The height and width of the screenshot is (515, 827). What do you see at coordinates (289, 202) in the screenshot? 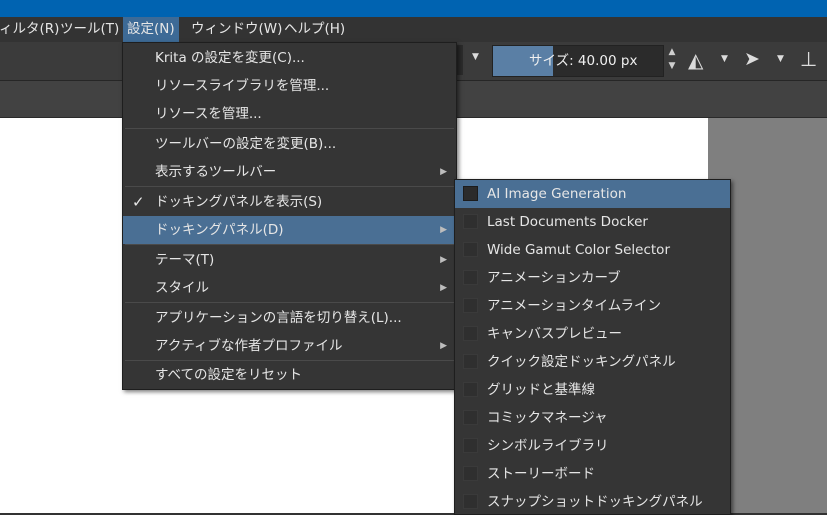
I see `menu-item-show-dockers: ✓ ドッキングパネルを表示(S)` at bounding box center [289, 202].